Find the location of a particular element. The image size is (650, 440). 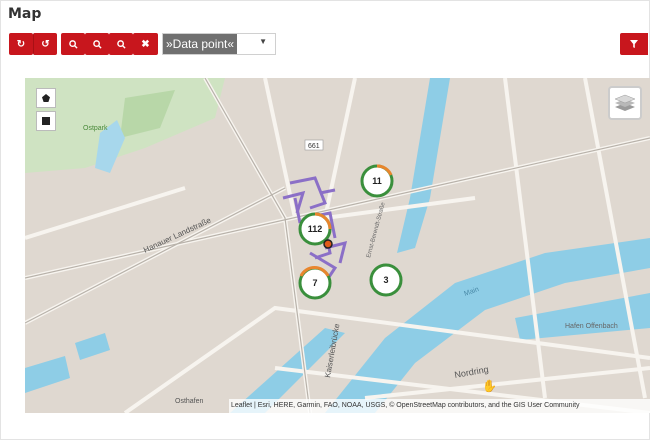

cluster-marker: 3 is located at coordinates (386, 280).